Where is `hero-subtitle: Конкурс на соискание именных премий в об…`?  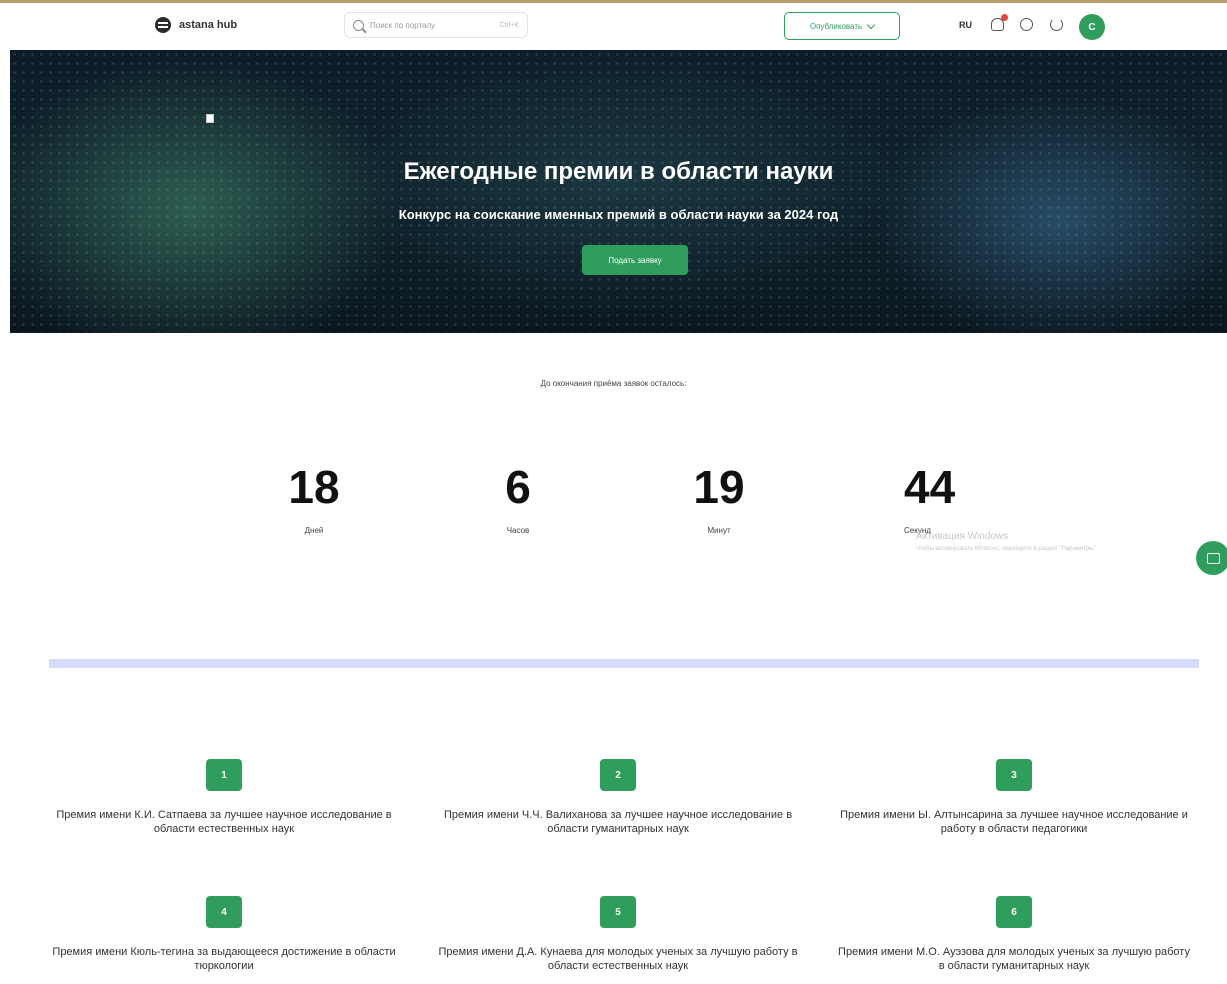 hero-subtitle: Конкурс на соискание именных премий в об… is located at coordinates (618, 214).